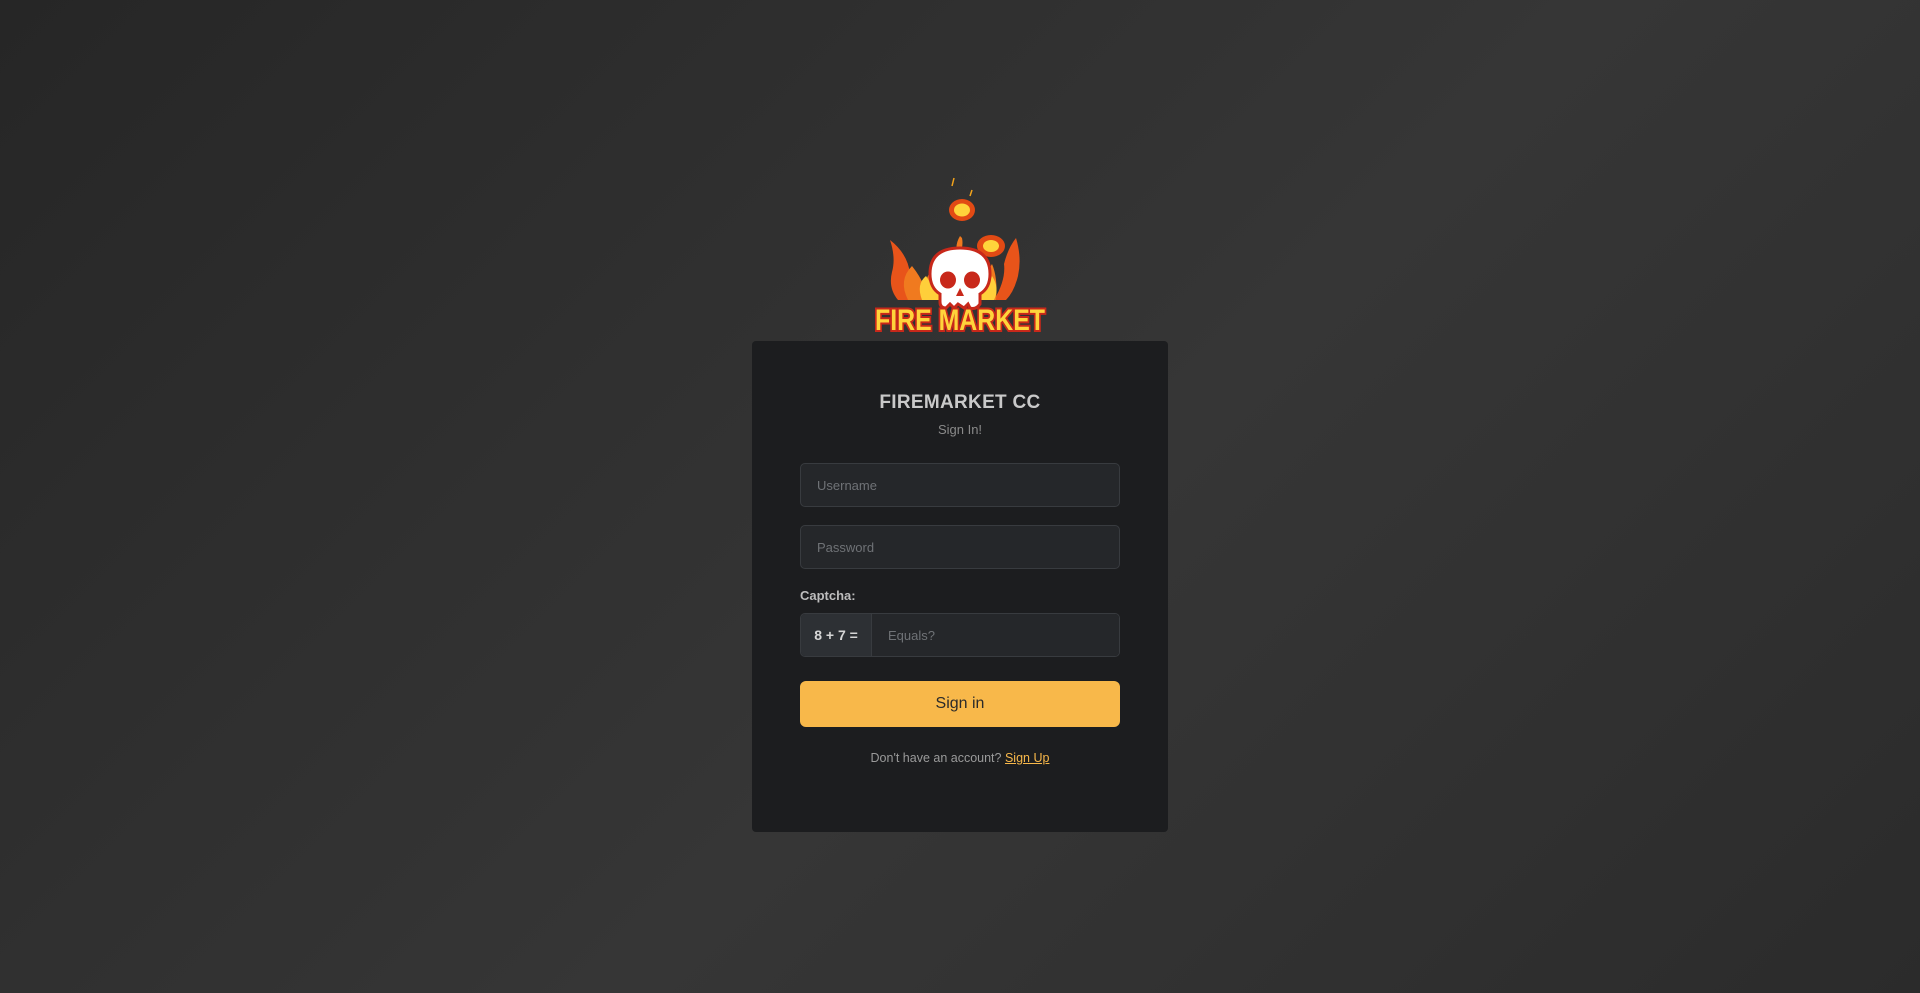 The image size is (1920, 993). Describe the element at coordinates (960, 318) in the screenshot. I see `logo-text: FIRE MARKET` at that location.